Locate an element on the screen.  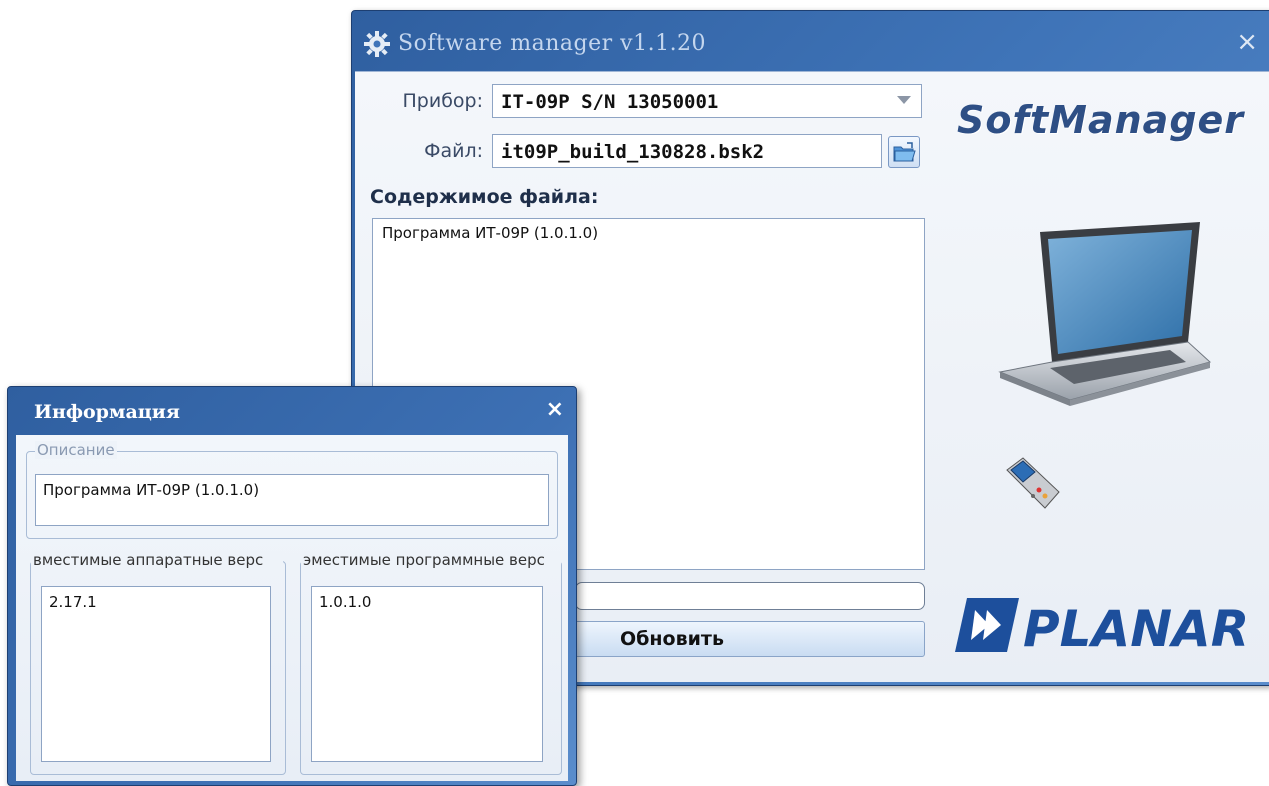
brand-title: SoftManager is located at coordinates (1101, 120).